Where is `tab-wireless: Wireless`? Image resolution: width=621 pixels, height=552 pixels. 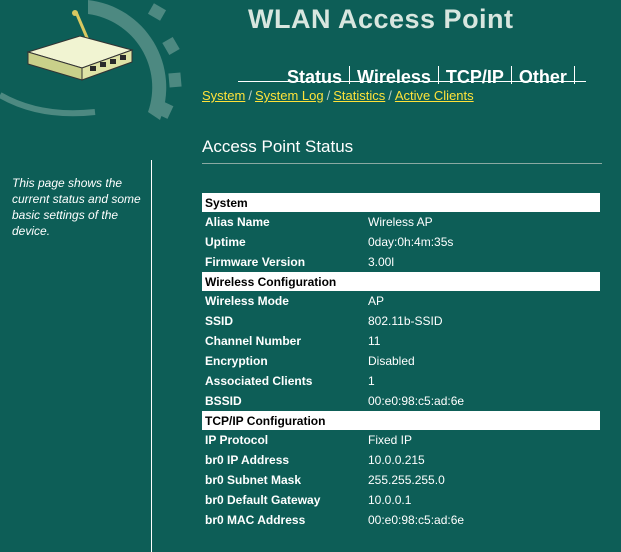 tab-wireless: Wireless is located at coordinates (394, 76).